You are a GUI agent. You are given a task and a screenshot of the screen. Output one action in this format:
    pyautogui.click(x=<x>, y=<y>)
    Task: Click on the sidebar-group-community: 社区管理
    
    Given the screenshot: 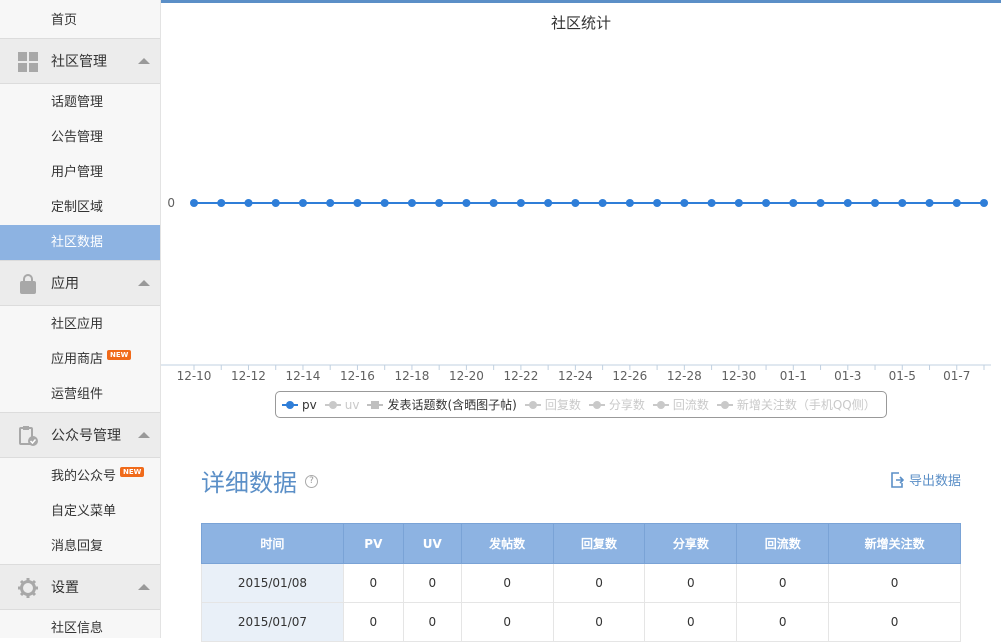 What is the action you would take?
    pyautogui.click(x=80, y=61)
    